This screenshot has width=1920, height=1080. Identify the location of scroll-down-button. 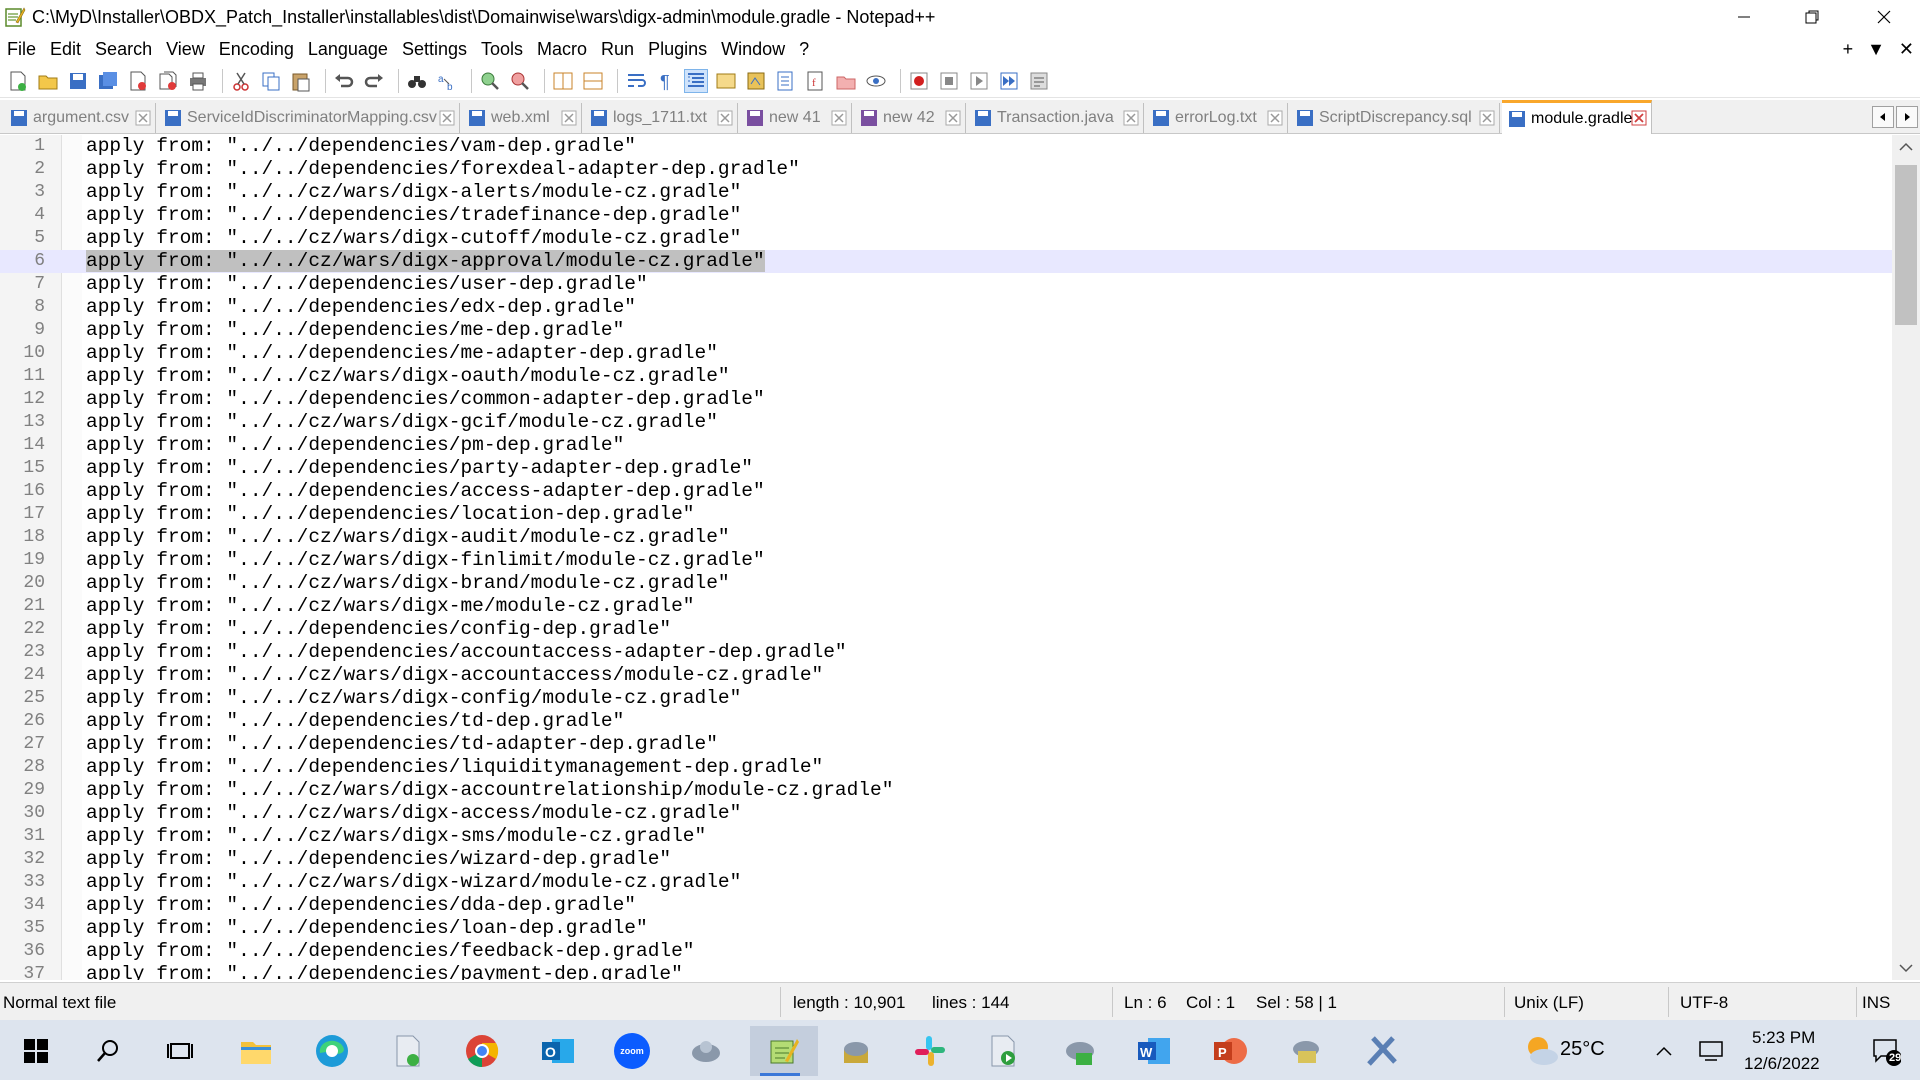
(1906, 968).